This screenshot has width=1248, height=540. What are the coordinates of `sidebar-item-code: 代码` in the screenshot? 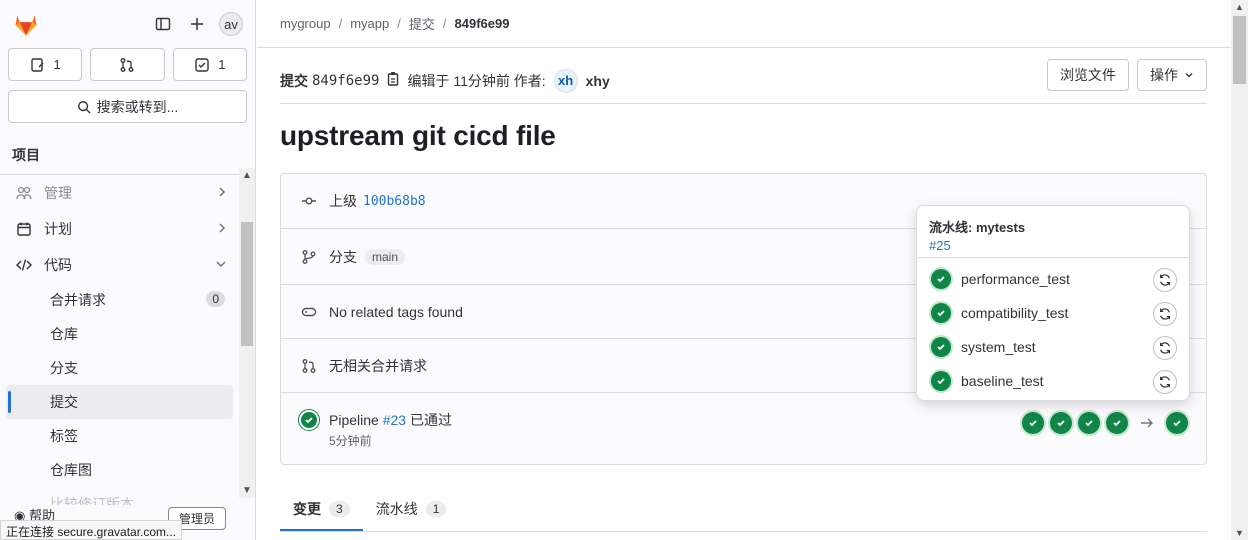 It's located at (119, 265).